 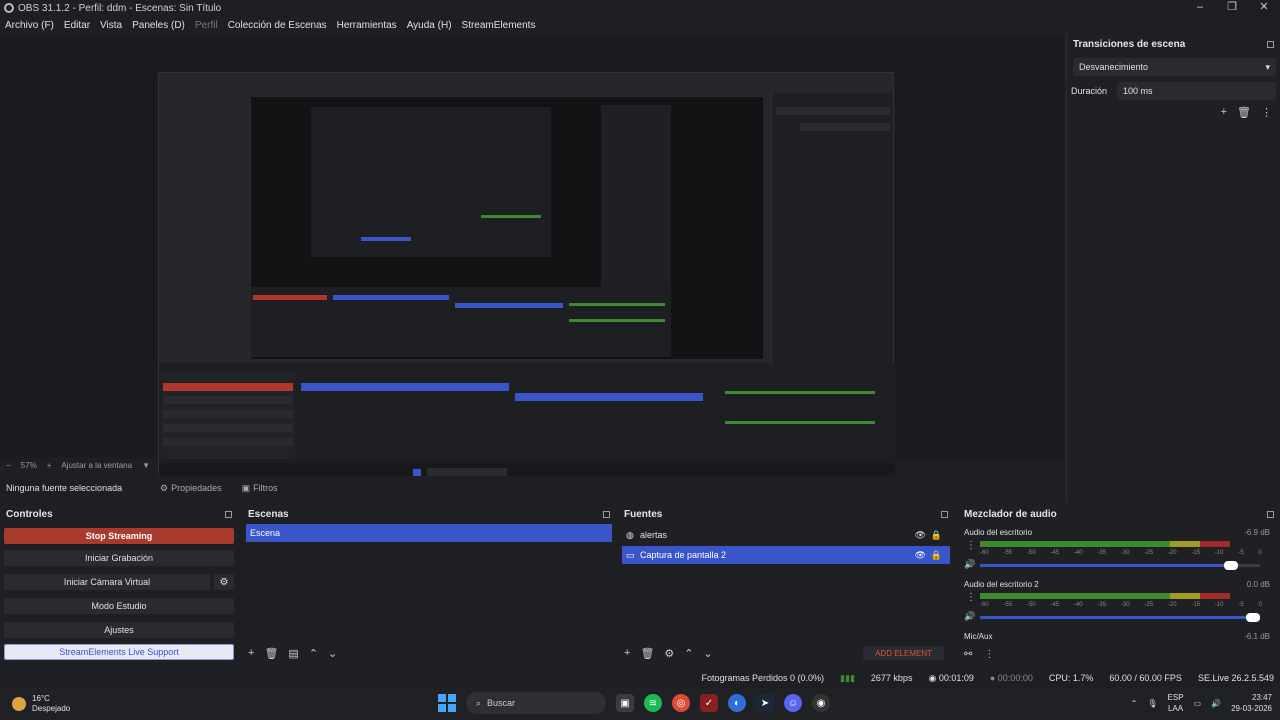 What do you see at coordinates (49, 465) in the screenshot?
I see `zoom-in-button: +` at bounding box center [49, 465].